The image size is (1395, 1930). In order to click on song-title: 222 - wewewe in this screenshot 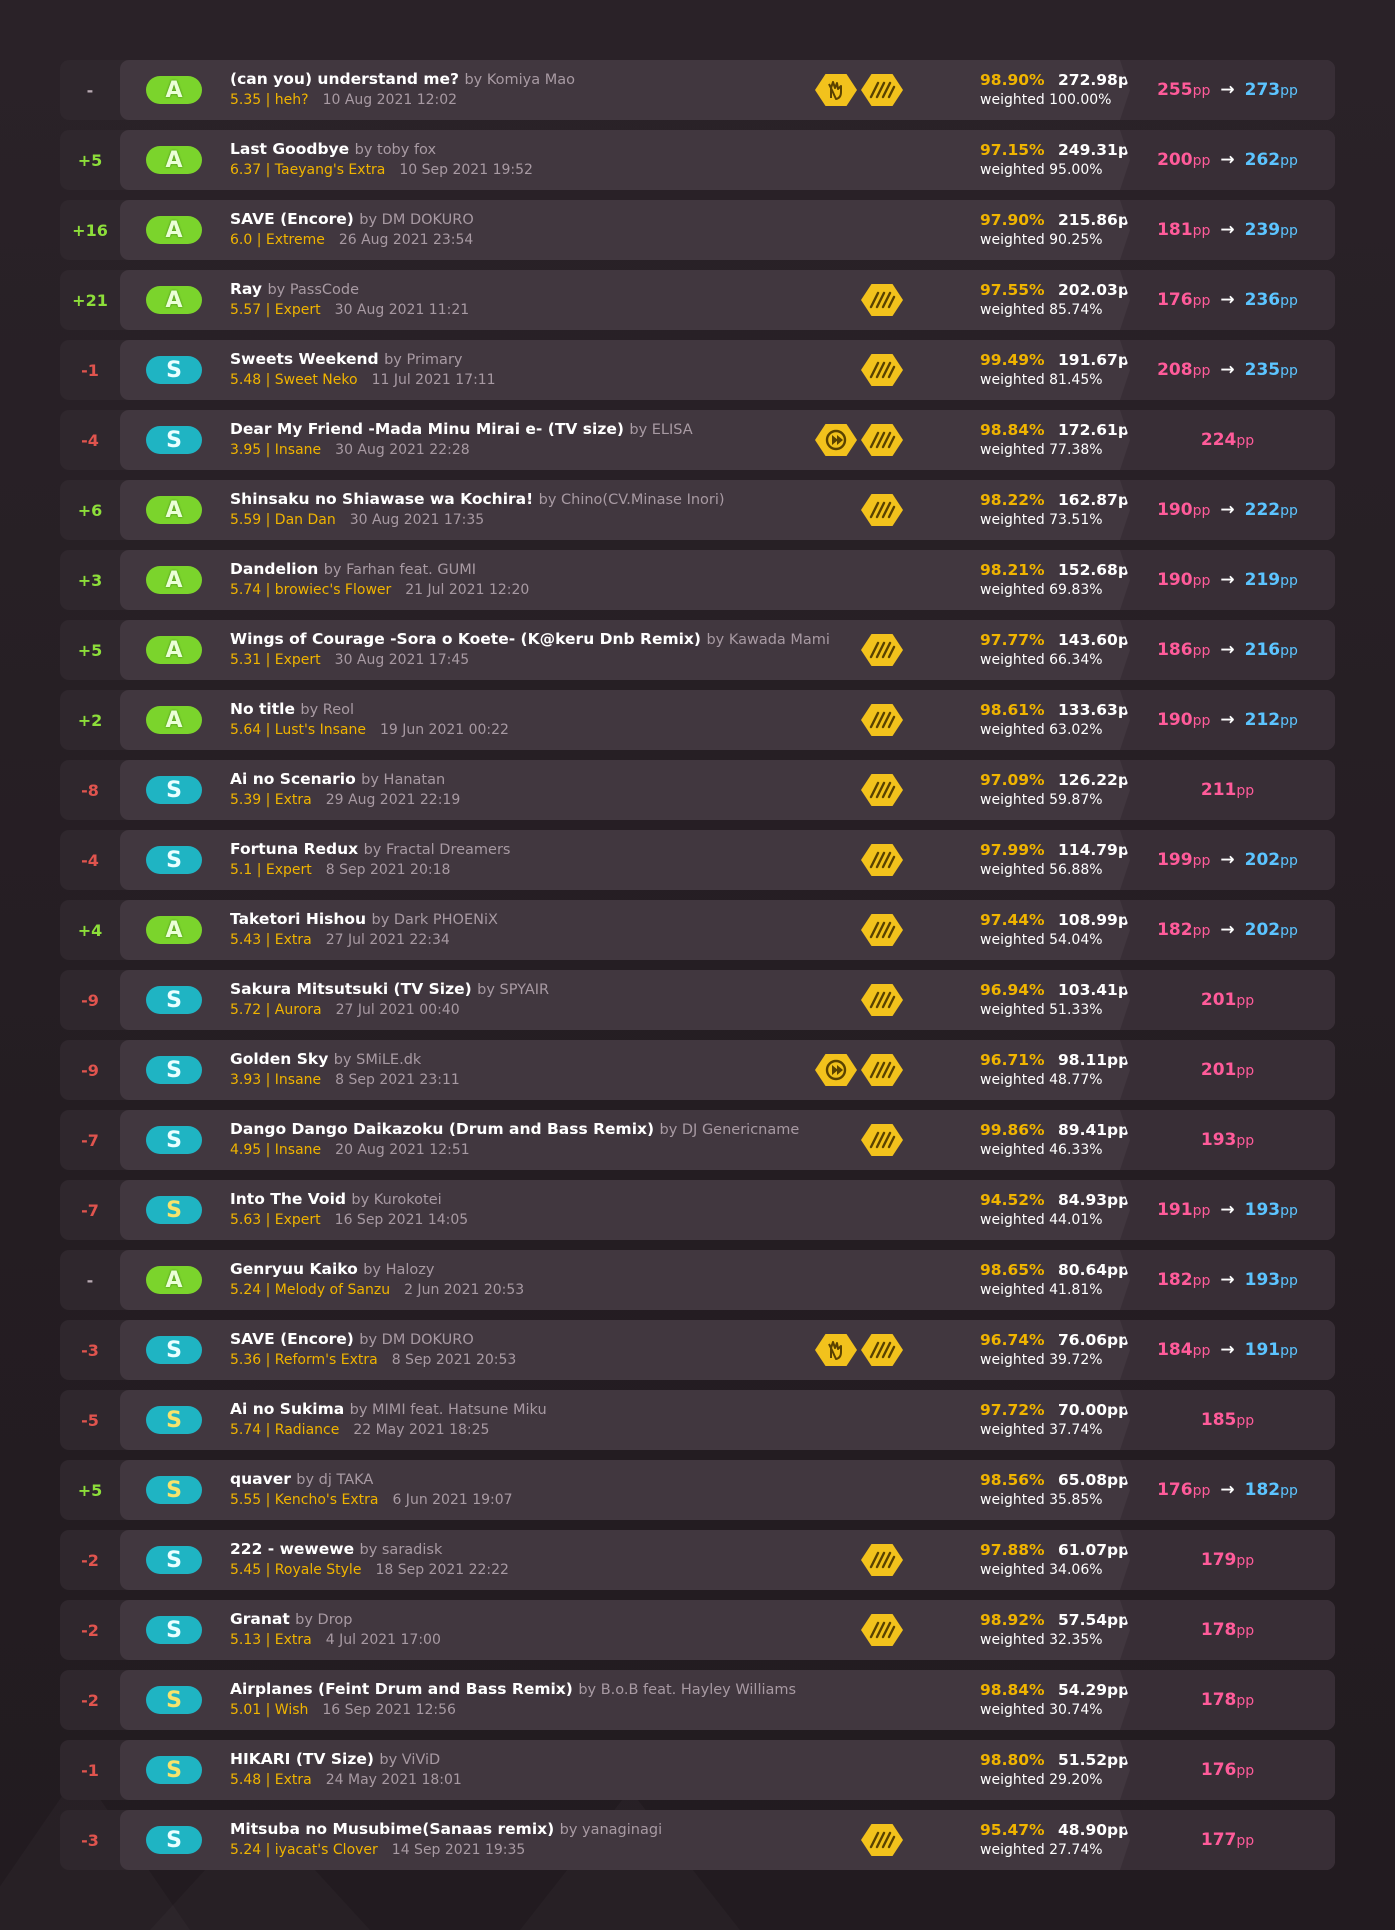, I will do `click(292, 1549)`.